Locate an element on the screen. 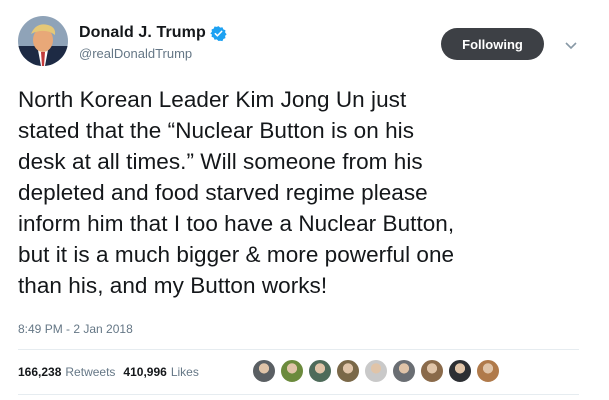 The width and height of the screenshot is (609, 400). author-name-row: Donald J. Trump is located at coordinates (153, 33).